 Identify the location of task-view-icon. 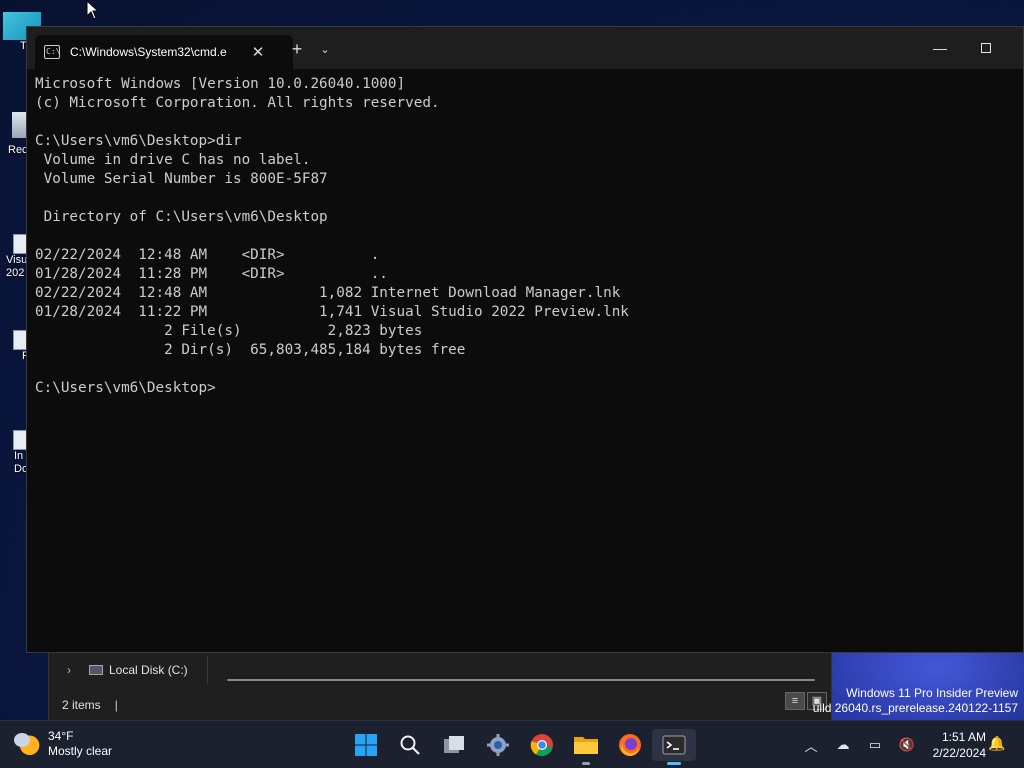
(454, 744).